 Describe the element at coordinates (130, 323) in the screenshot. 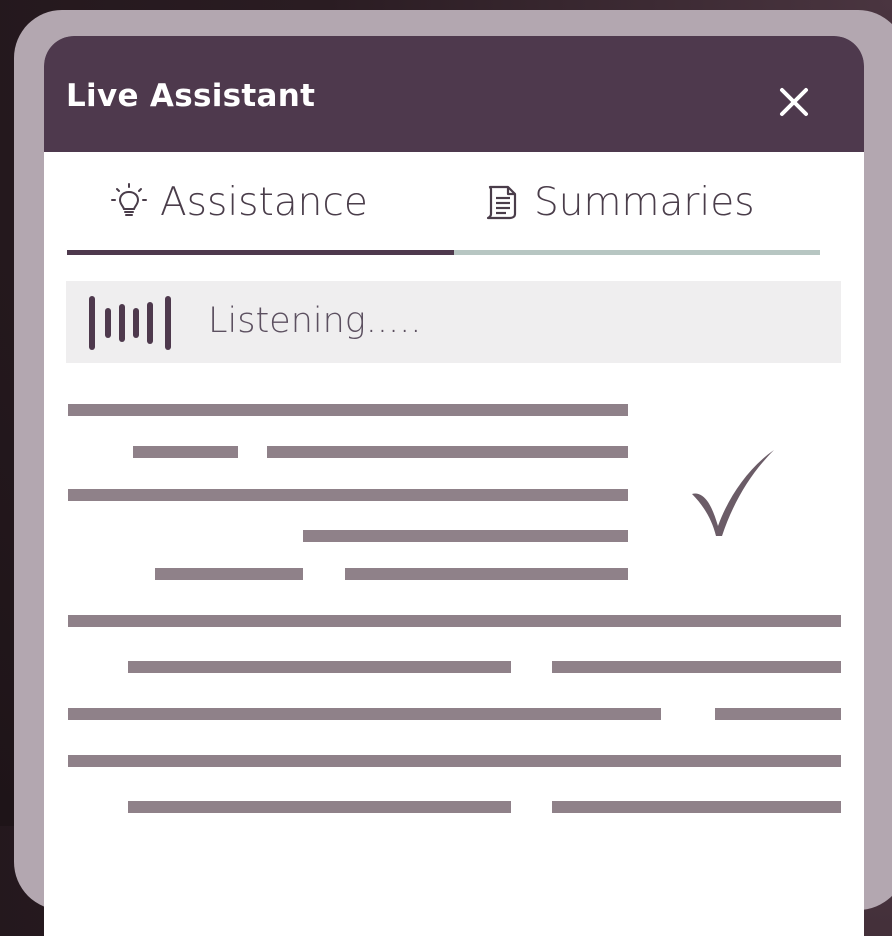

I see `waveform-icon` at that location.